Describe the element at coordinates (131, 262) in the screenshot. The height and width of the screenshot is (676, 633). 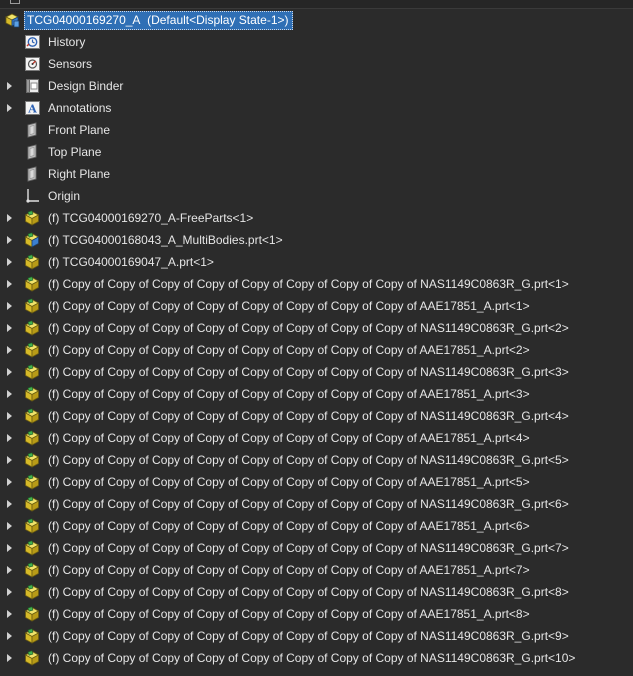
I see `tree-item-label: (f) TCG04000169047_A.prt<1>` at that location.